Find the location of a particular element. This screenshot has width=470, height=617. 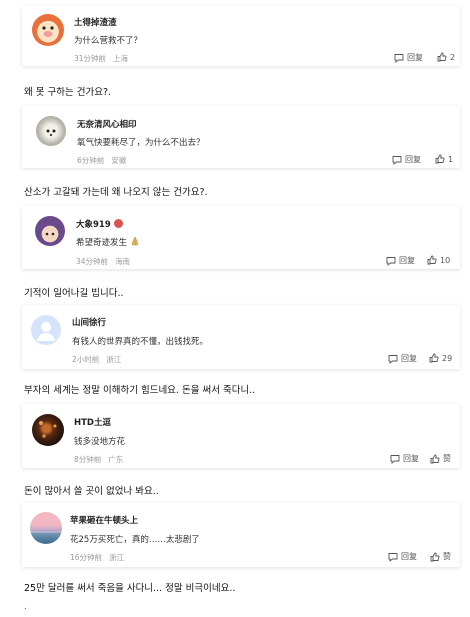

timestamp: 8分钟前 is located at coordinates (88, 459).